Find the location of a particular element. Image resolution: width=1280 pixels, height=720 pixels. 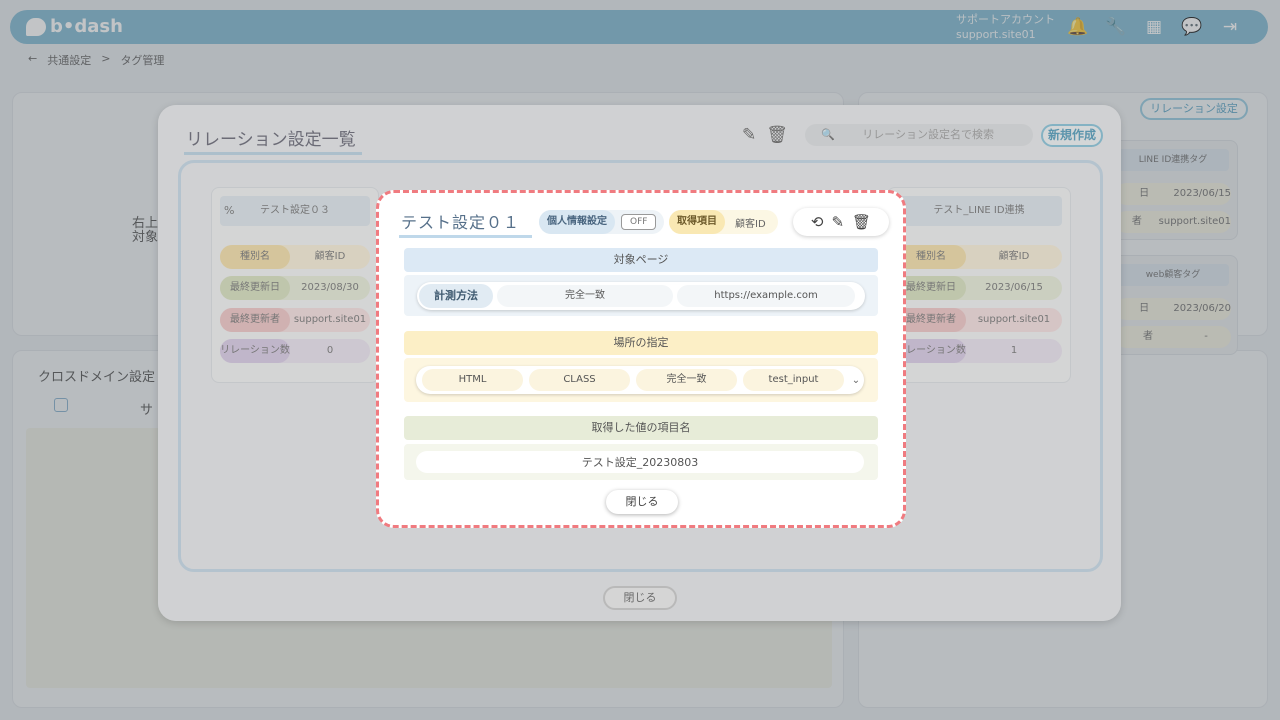

personal-info-setting: 個人情報設定 OFF is located at coordinates (602, 222).